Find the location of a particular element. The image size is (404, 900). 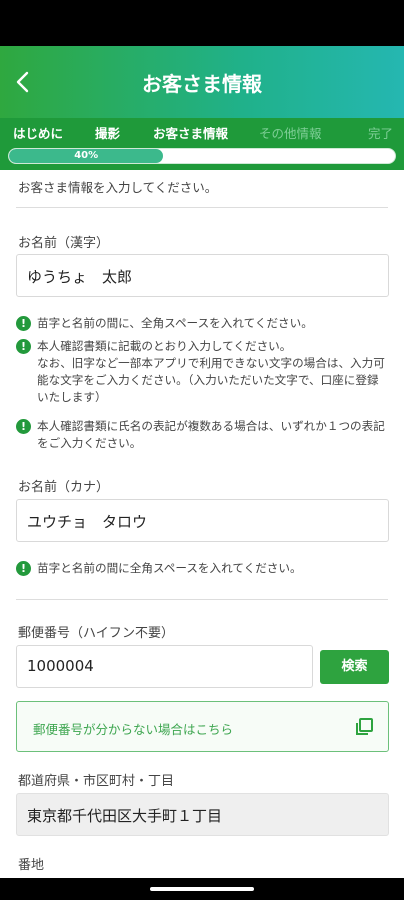

postal-label: 郵便番号（ハイフン不要） is located at coordinates (96, 633).